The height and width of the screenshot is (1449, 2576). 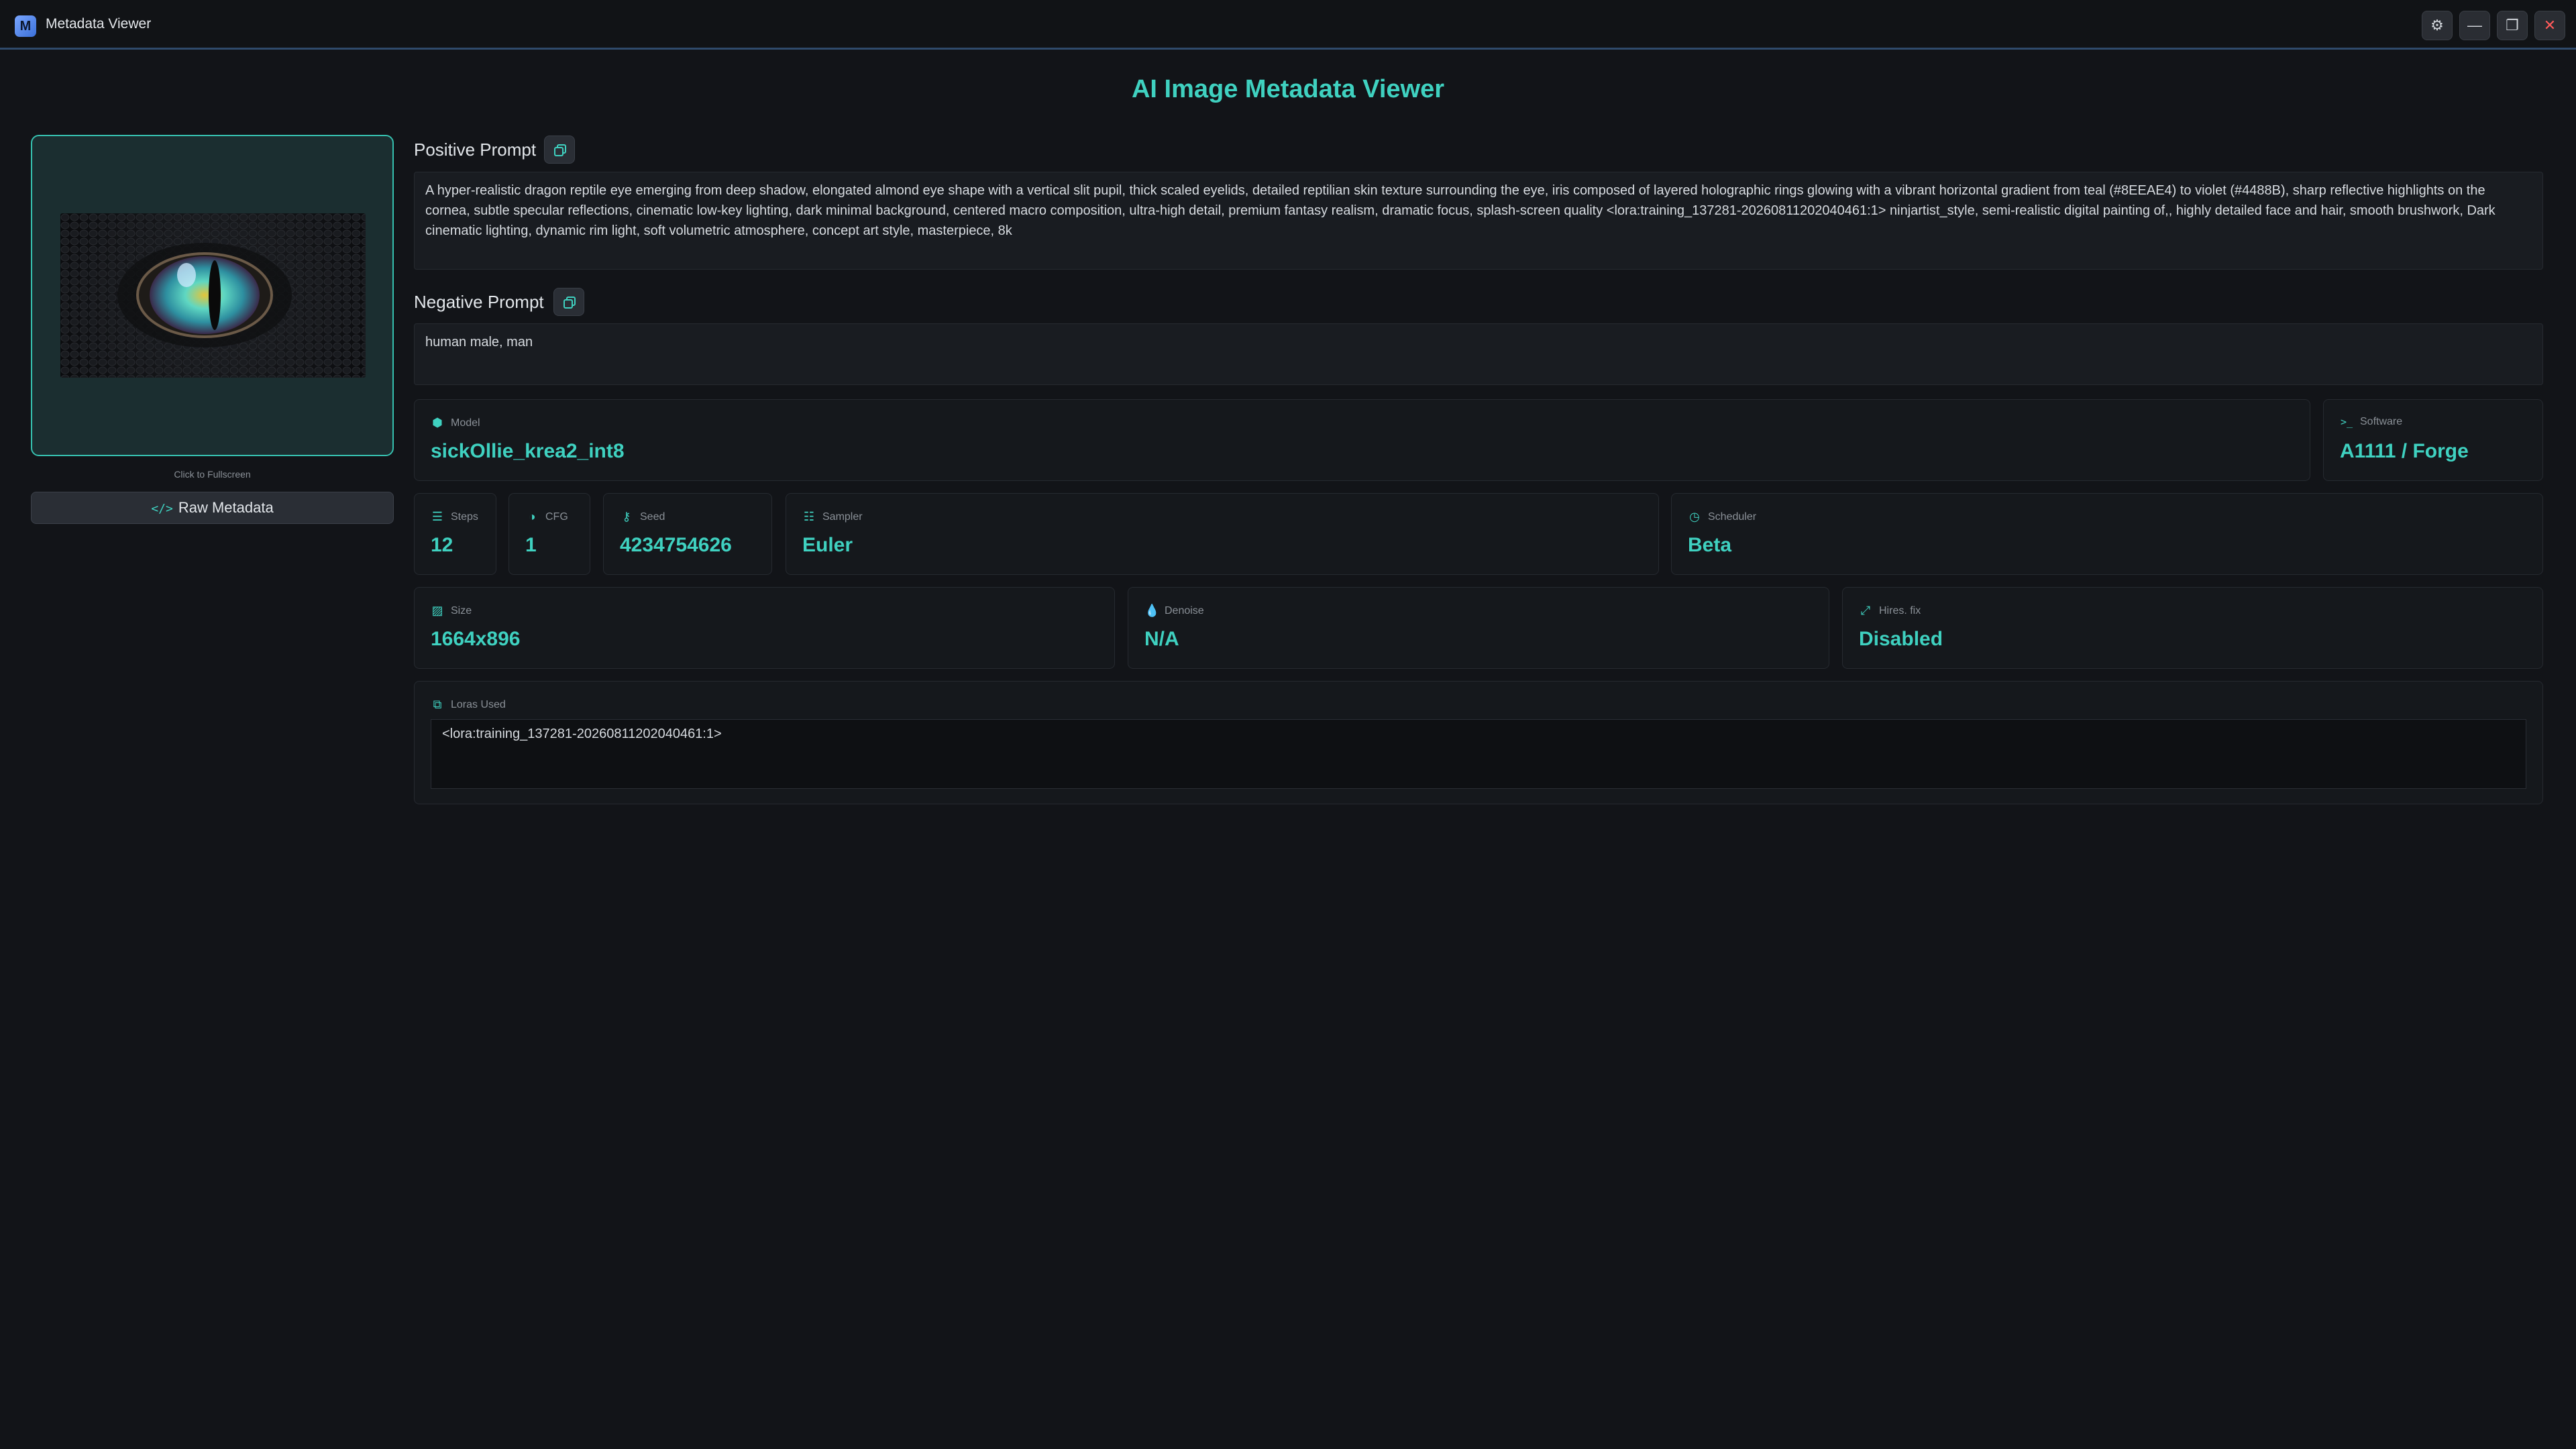 What do you see at coordinates (1184, 610) in the screenshot?
I see `denoise-label: Denoise` at bounding box center [1184, 610].